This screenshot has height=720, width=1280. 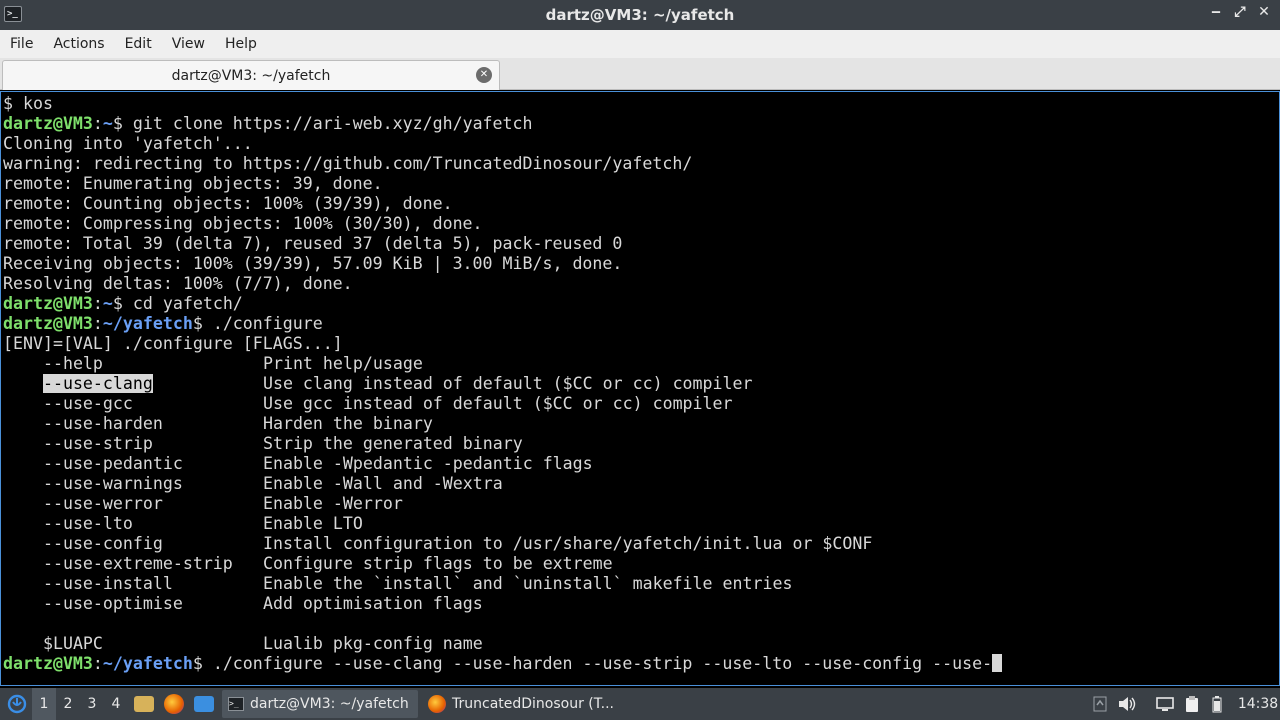 What do you see at coordinates (13, 14) in the screenshot?
I see `terminal-app-icon: >_` at bounding box center [13, 14].